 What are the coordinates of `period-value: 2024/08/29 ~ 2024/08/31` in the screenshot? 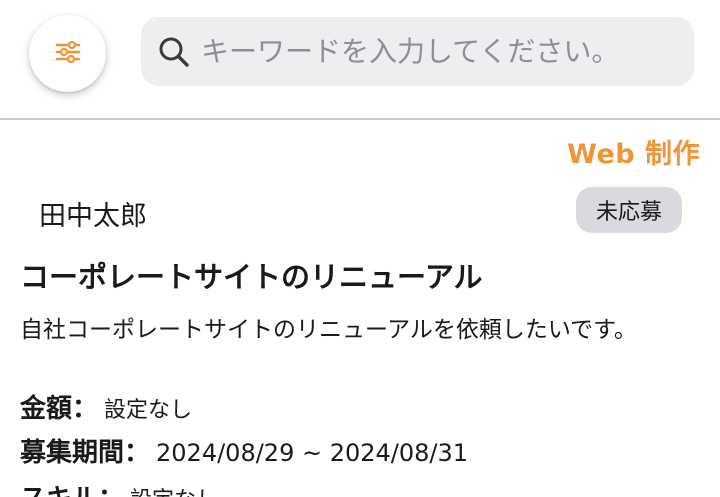 It's located at (312, 453).